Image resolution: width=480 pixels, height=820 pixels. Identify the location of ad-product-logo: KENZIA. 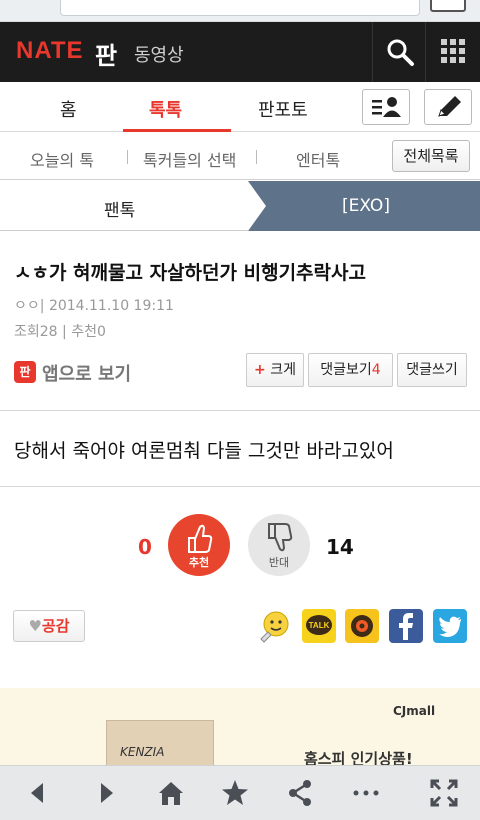
(142, 752).